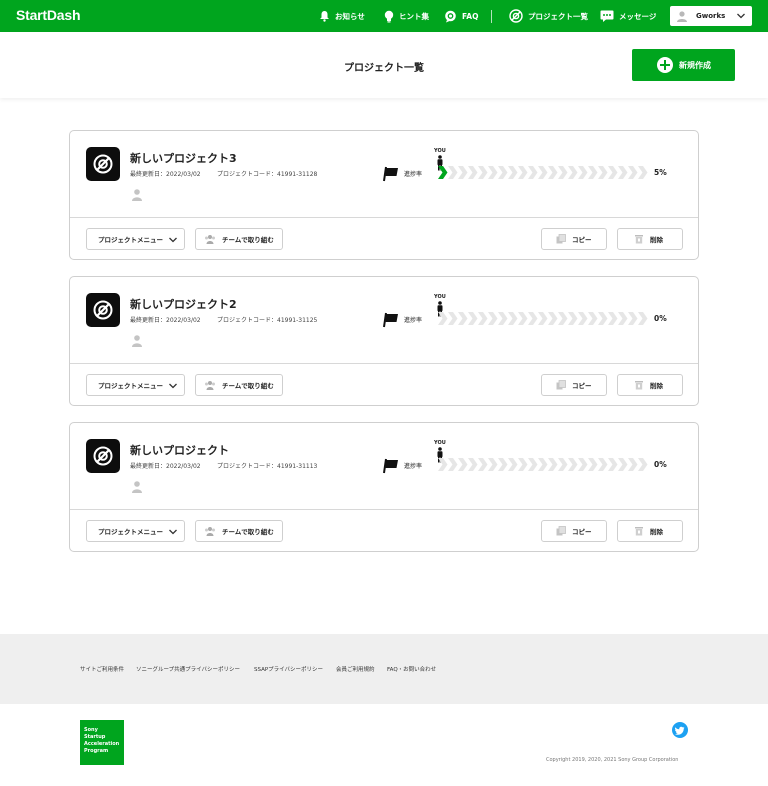 This screenshot has width=768, height=786. Describe the element at coordinates (443, 172) in the screenshot. I see `progress-chevron-filled` at that location.